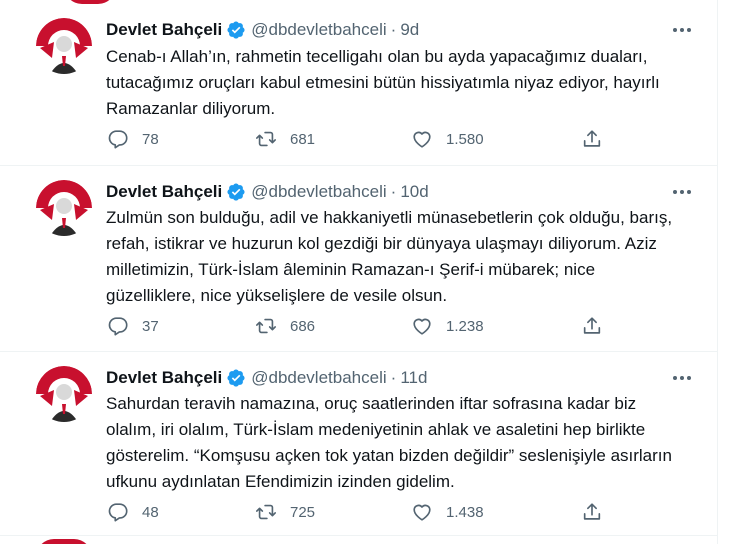  I want to click on like-button: 1.580, so click(447, 139).